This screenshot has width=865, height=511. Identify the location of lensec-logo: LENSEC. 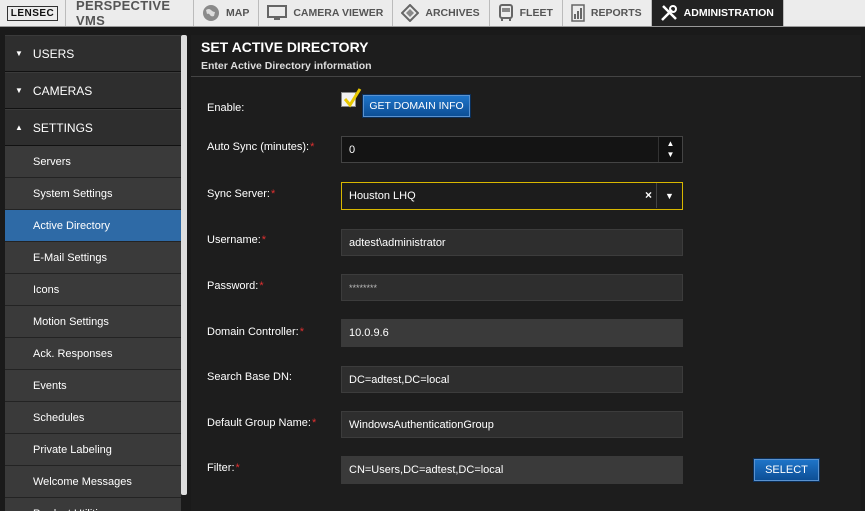
(33, 13).